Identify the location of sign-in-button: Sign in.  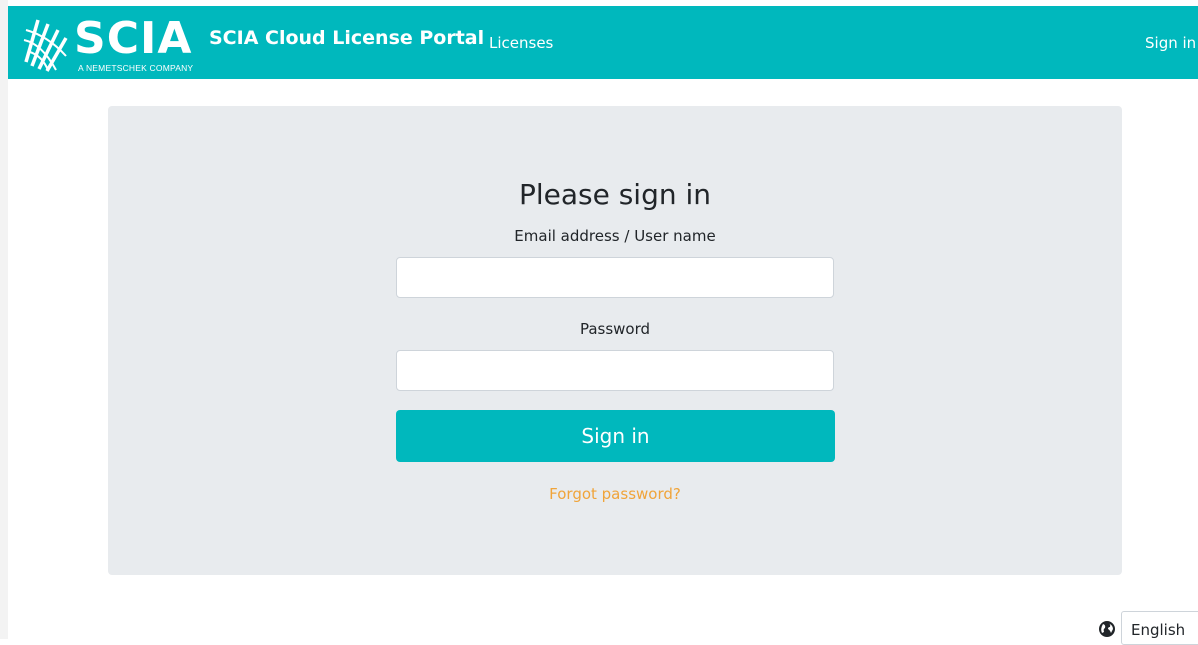
(615, 436).